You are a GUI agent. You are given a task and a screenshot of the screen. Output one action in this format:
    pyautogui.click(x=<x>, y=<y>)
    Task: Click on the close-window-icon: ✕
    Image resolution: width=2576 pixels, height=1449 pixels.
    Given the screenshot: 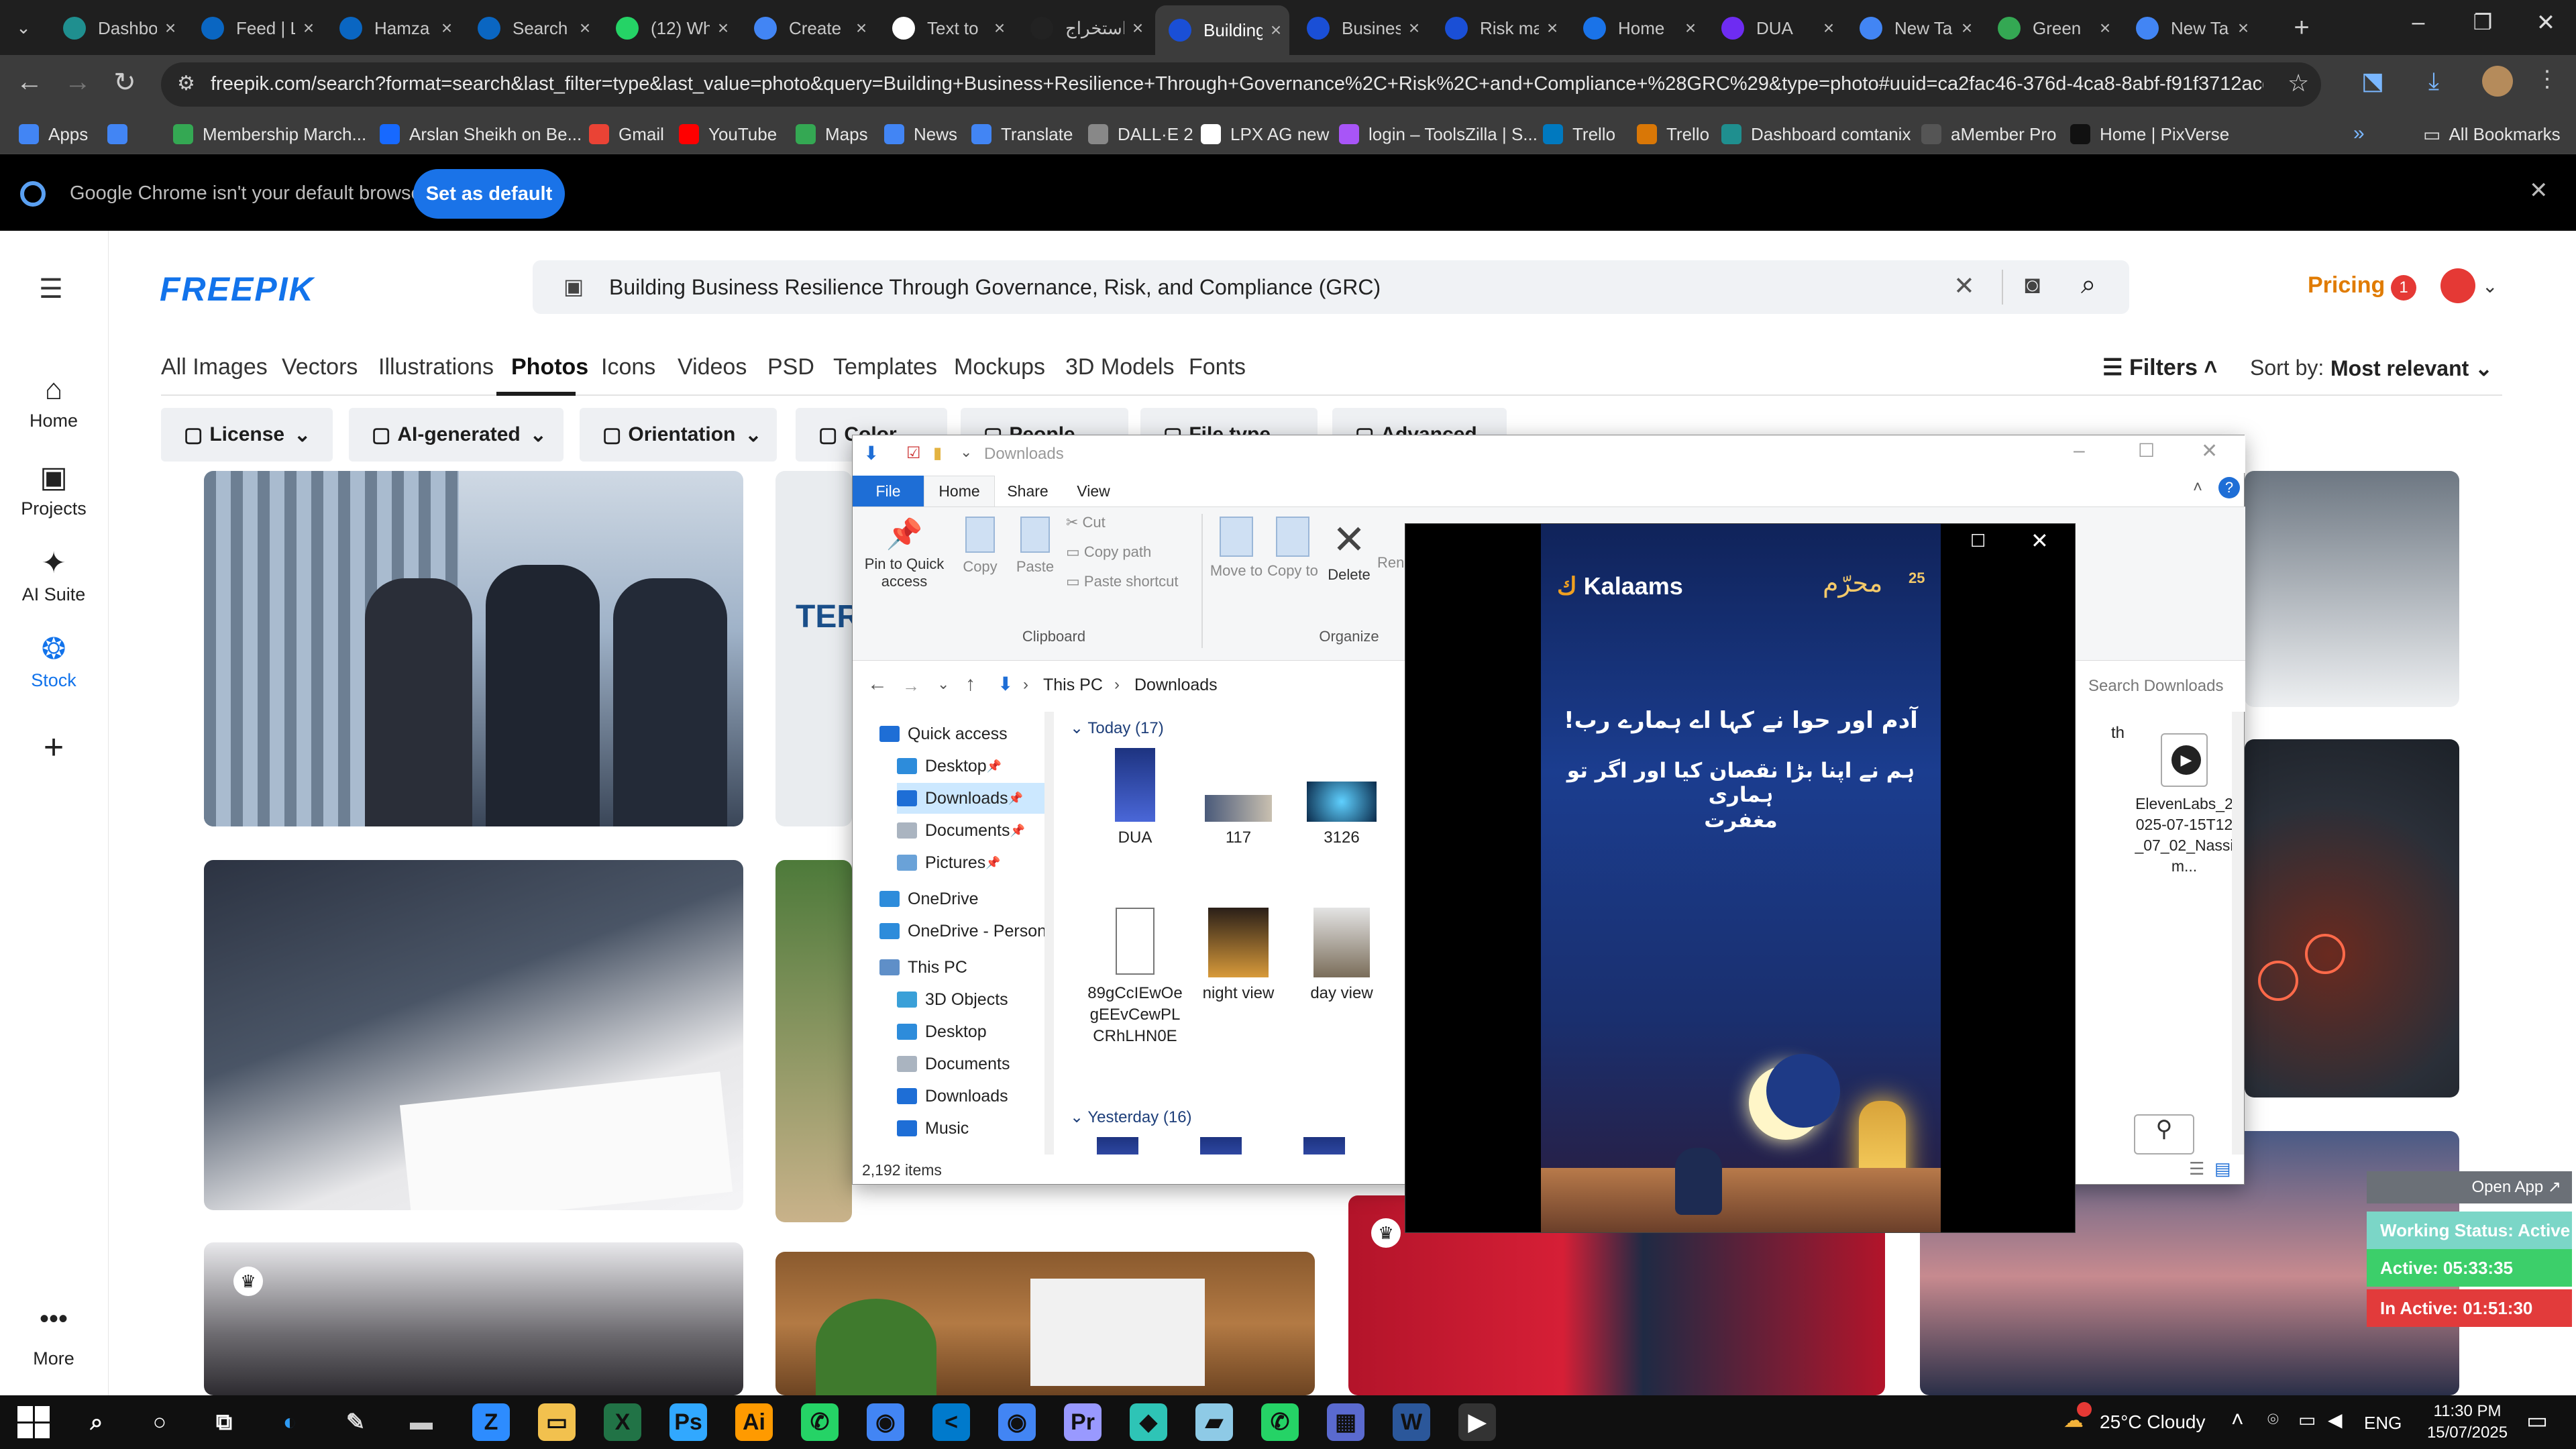 What is the action you would take?
    pyautogui.click(x=2545, y=26)
    